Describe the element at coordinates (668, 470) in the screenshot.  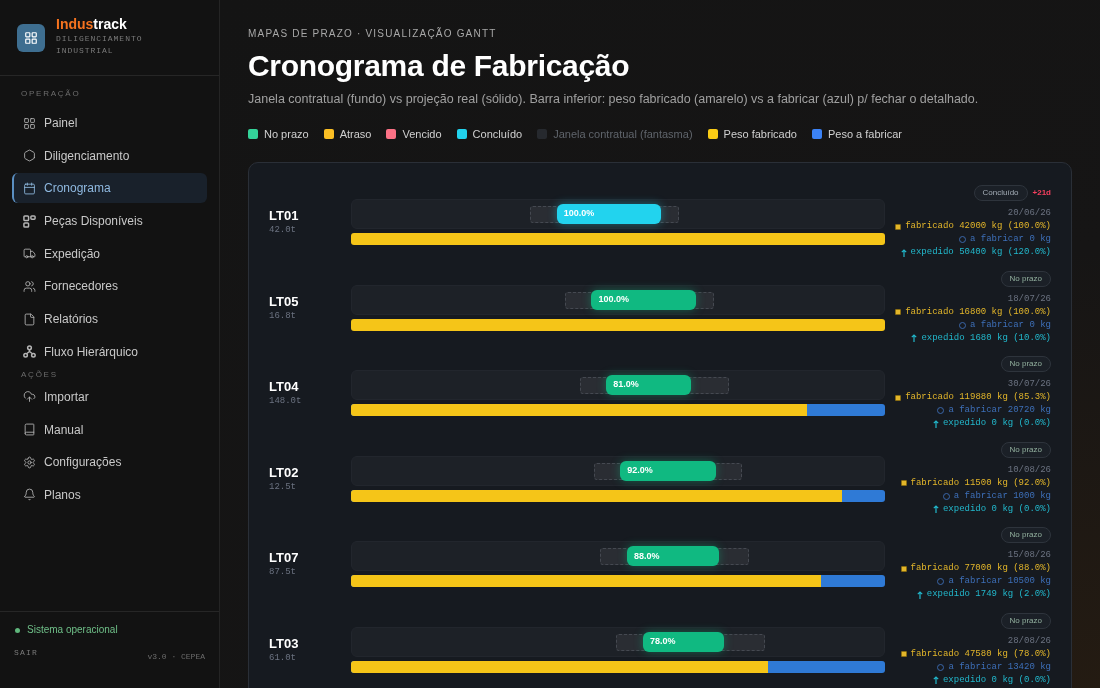
I see `progress-bar: 92.0%` at that location.